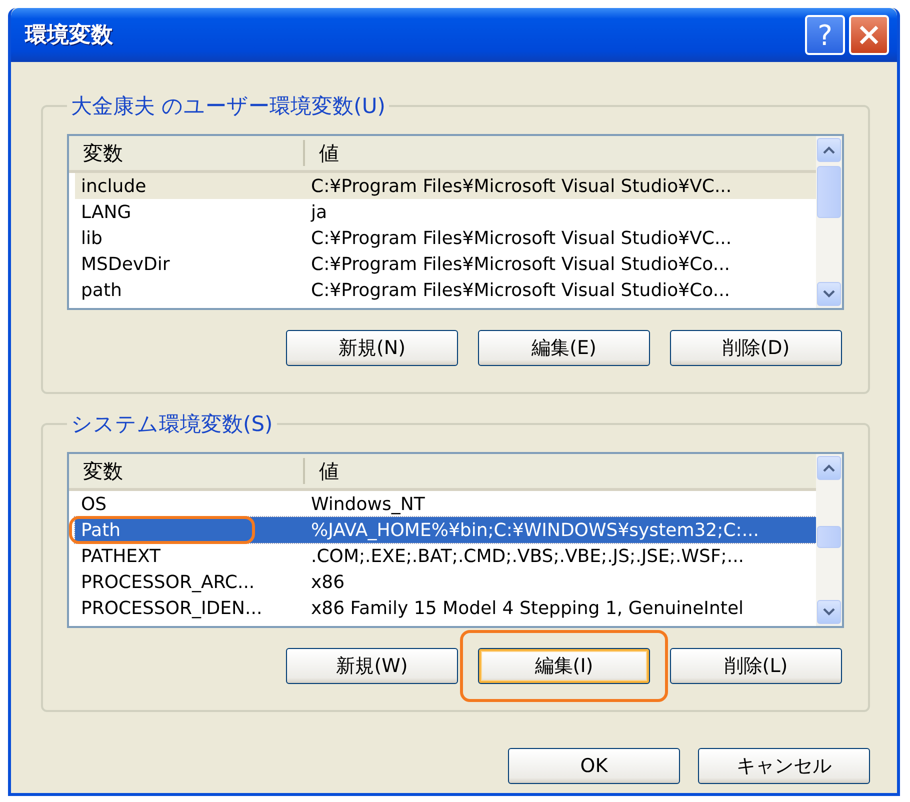  Describe the element at coordinates (69, 36) in the screenshot. I see `window-title: 環境変数` at that location.